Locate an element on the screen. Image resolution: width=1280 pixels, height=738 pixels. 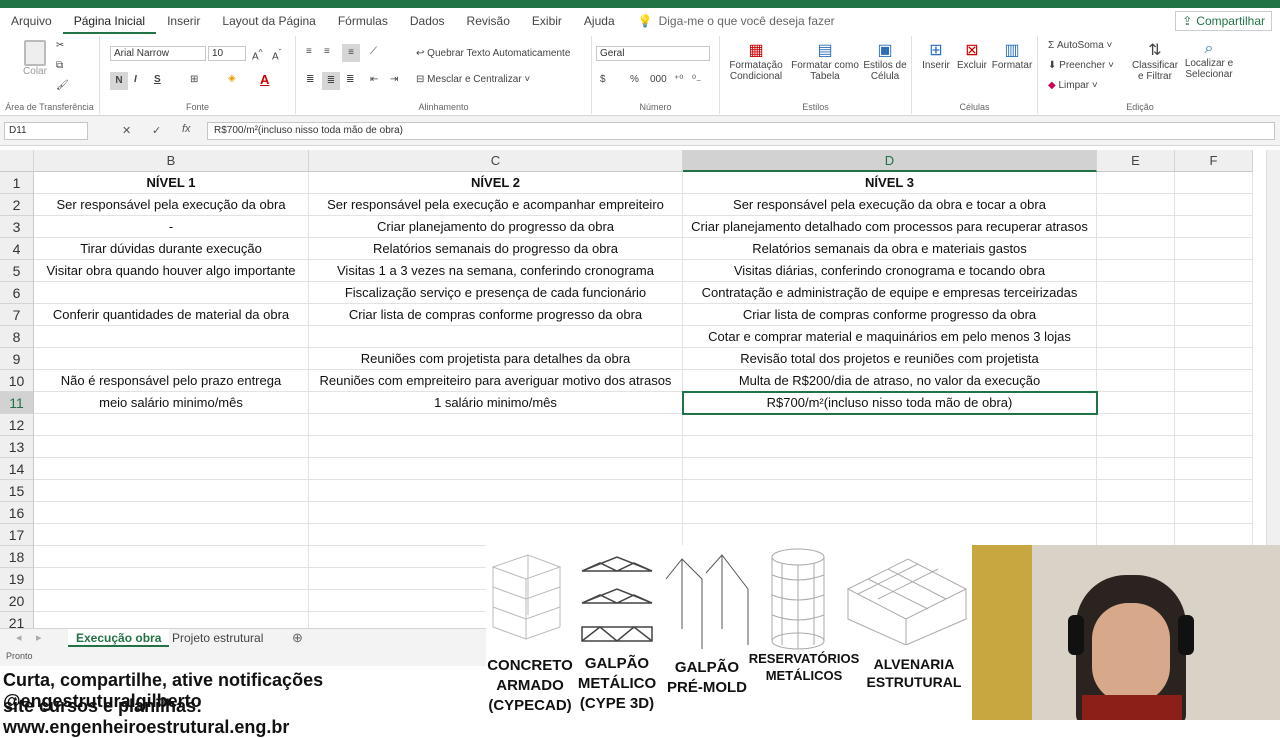
cell-b19 is located at coordinates (171, 579).